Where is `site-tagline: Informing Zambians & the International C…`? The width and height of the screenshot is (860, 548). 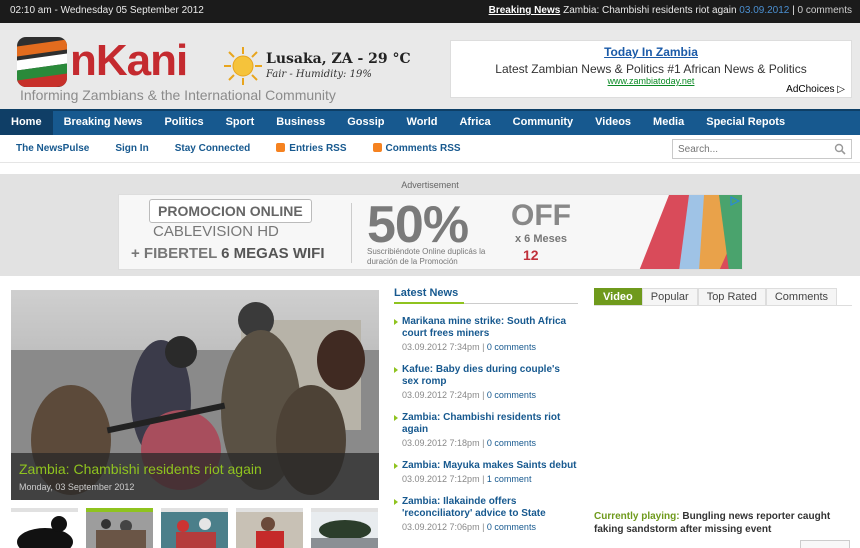 site-tagline: Informing Zambians & the International C… is located at coordinates (178, 95).